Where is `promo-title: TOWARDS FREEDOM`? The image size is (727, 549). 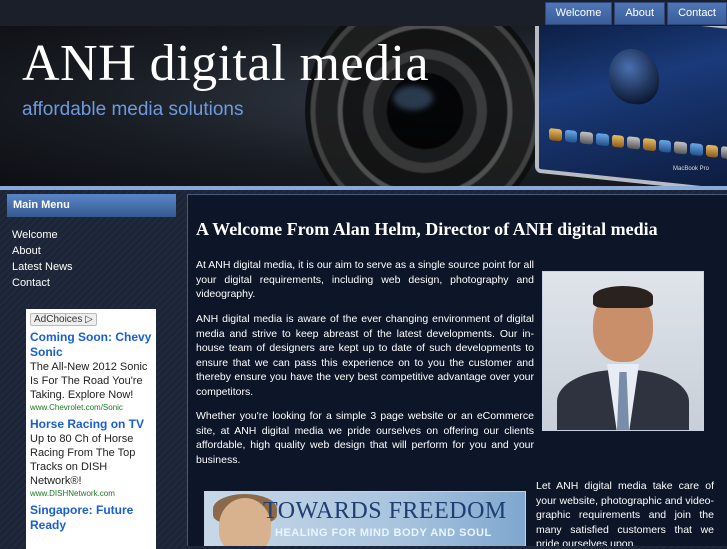 promo-title: TOWARDS FREEDOM is located at coordinates (385, 511).